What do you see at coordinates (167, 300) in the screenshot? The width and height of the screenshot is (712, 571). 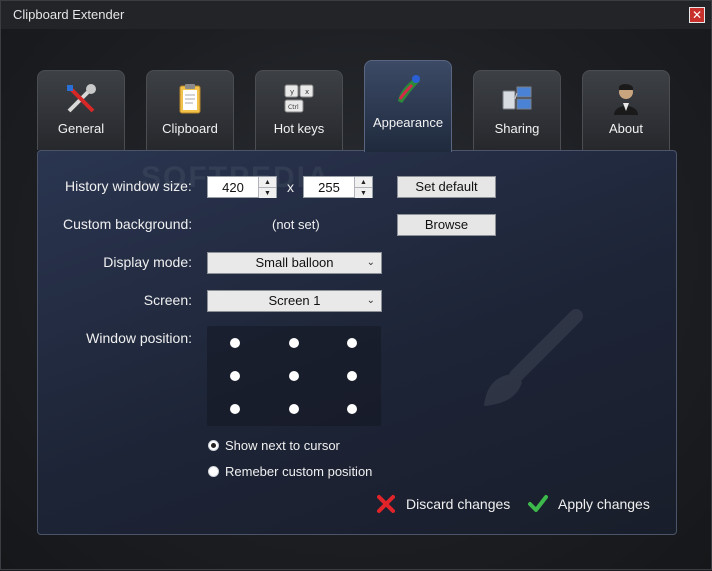 I see `screen-label: Screen:` at bounding box center [167, 300].